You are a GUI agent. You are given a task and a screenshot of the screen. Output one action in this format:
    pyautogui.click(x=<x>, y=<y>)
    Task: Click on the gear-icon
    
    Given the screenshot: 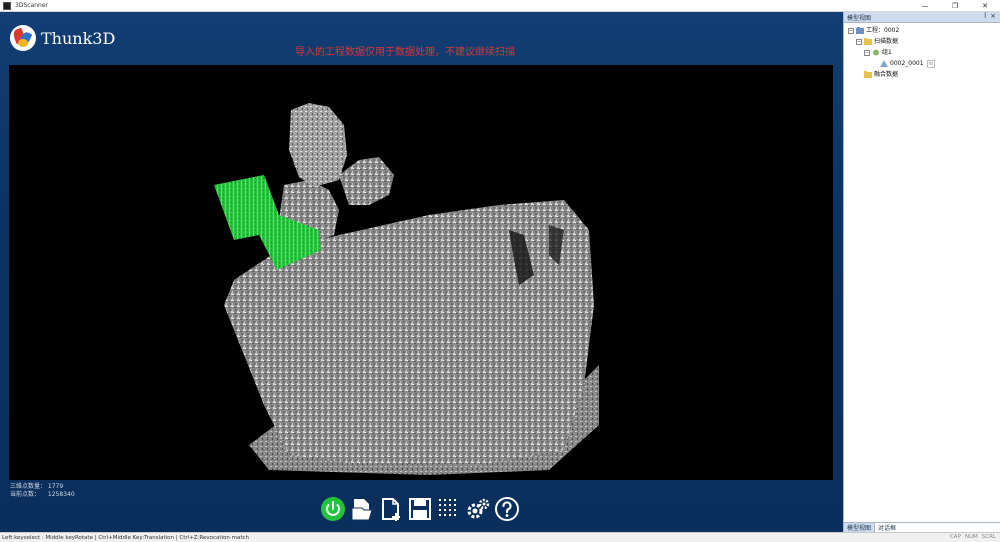 What is the action you would take?
    pyautogui.click(x=478, y=508)
    